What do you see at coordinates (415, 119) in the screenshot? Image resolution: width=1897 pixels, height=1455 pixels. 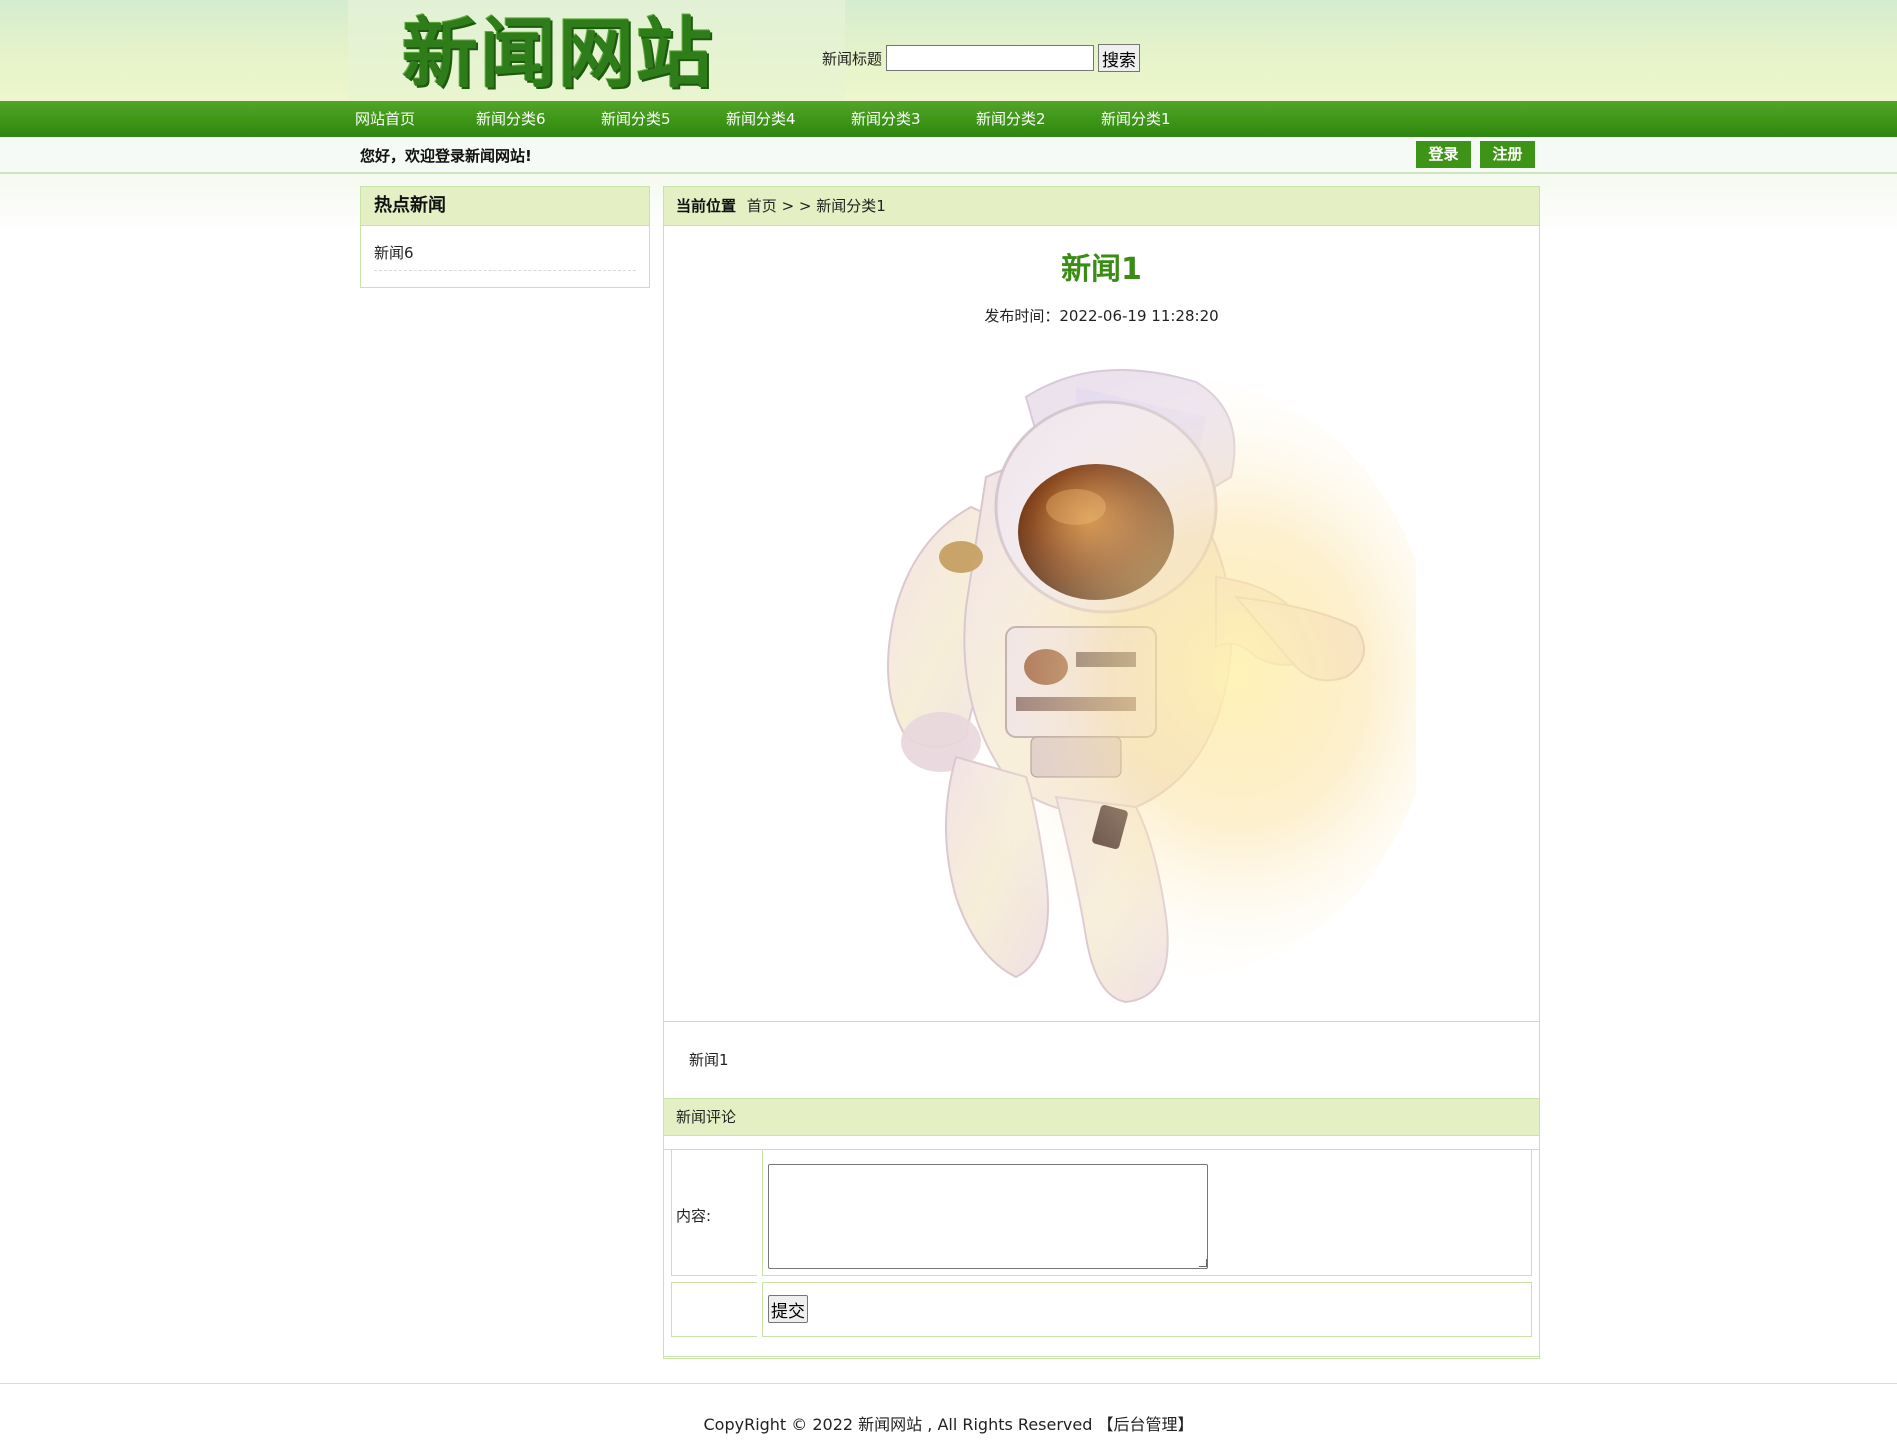 I see `nav-item-home: 网站首页` at bounding box center [415, 119].